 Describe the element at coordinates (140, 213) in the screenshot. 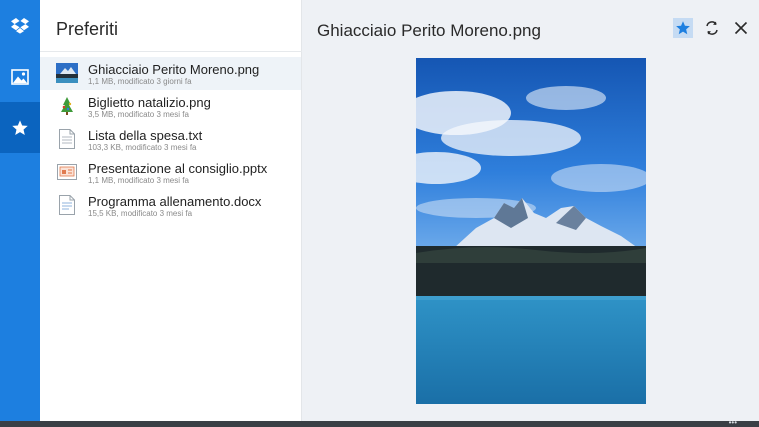

I see `file-meta: 15,5 KB, modificato 3 mesi fa` at that location.